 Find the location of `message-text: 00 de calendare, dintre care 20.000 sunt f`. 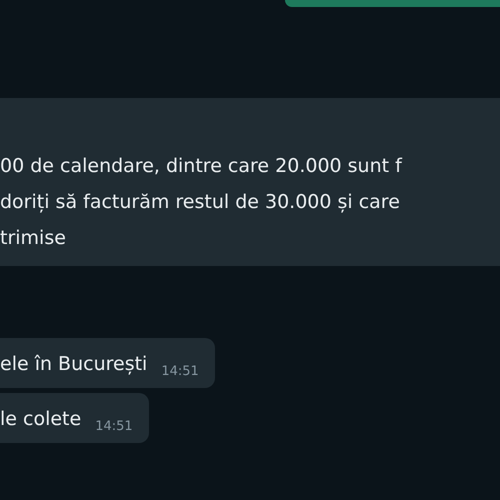

message-text: 00 de calendare, dintre care 20.000 sunt f is located at coordinates (201, 166).